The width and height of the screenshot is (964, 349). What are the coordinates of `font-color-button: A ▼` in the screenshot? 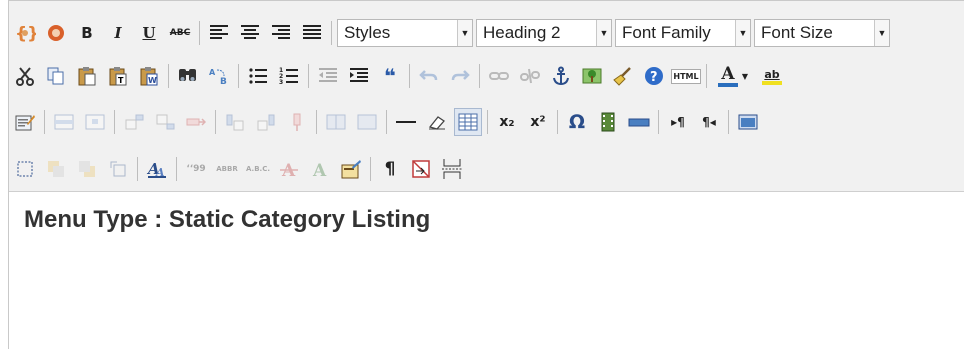 It's located at (733, 76).